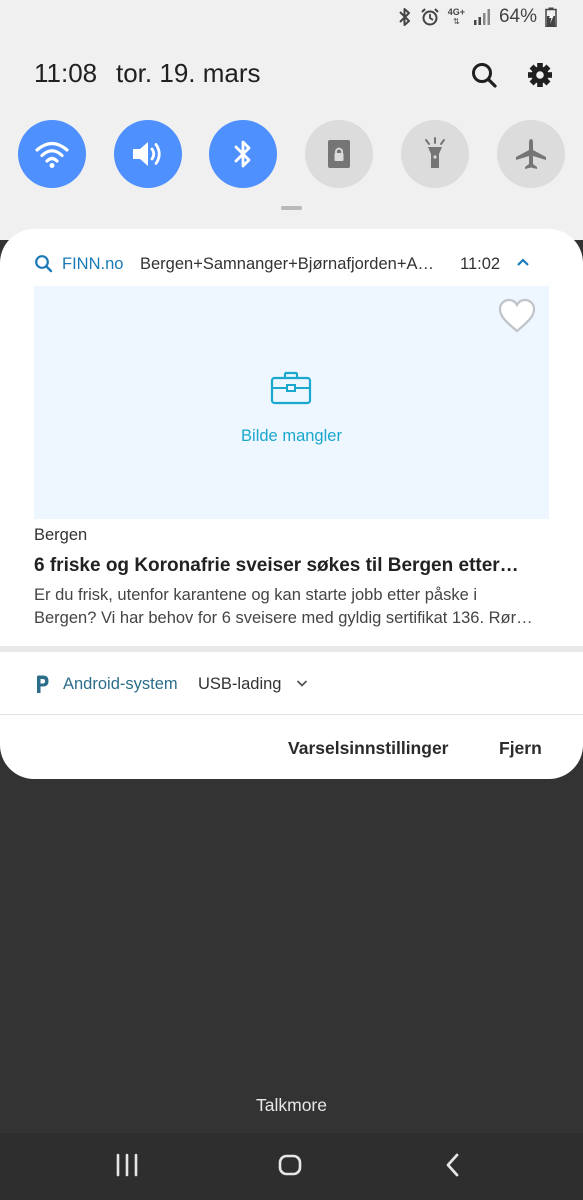 The image size is (583, 1200). I want to click on sound-toggle, so click(148, 154).